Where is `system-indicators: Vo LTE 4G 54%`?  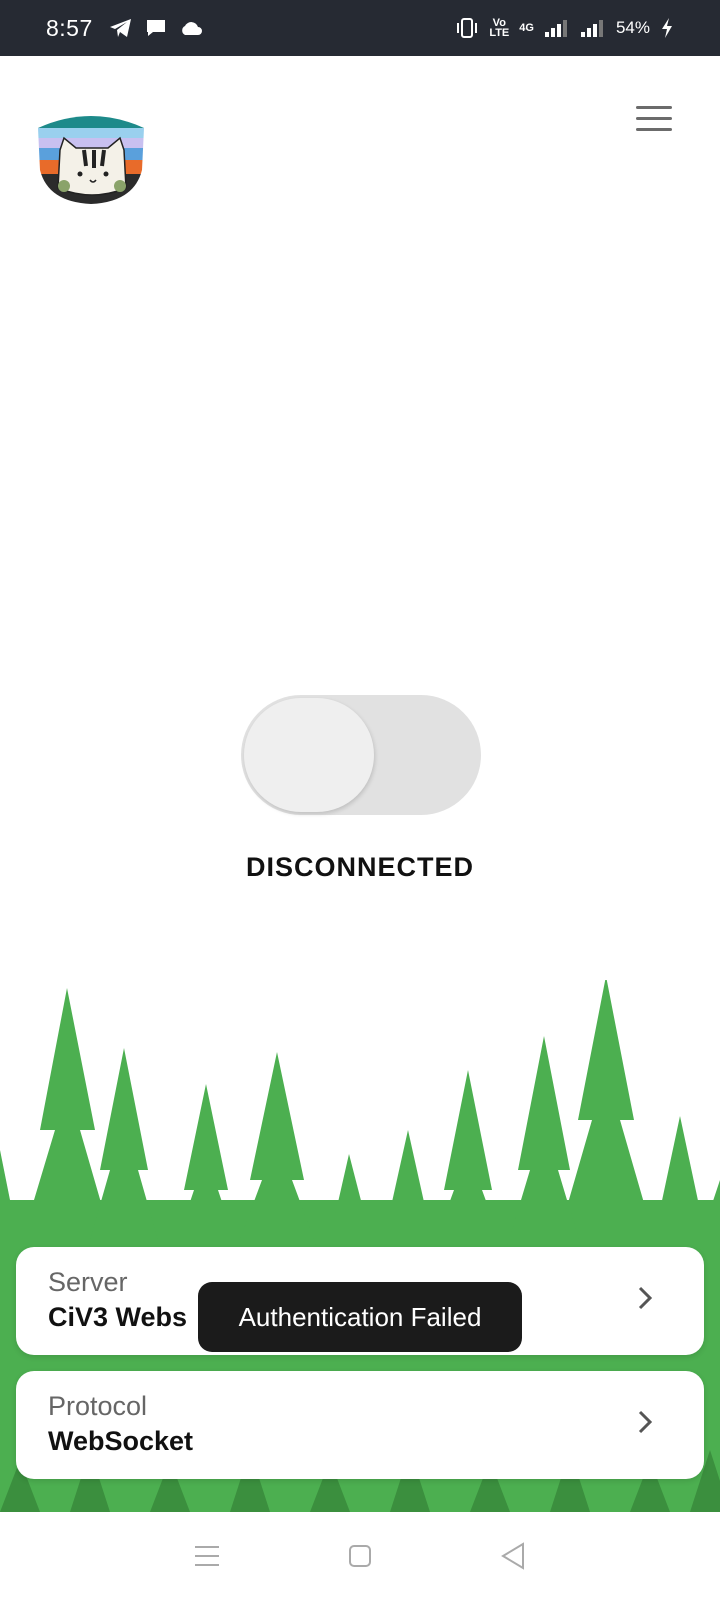 system-indicators: Vo LTE 4G 54% is located at coordinates (564, 28).